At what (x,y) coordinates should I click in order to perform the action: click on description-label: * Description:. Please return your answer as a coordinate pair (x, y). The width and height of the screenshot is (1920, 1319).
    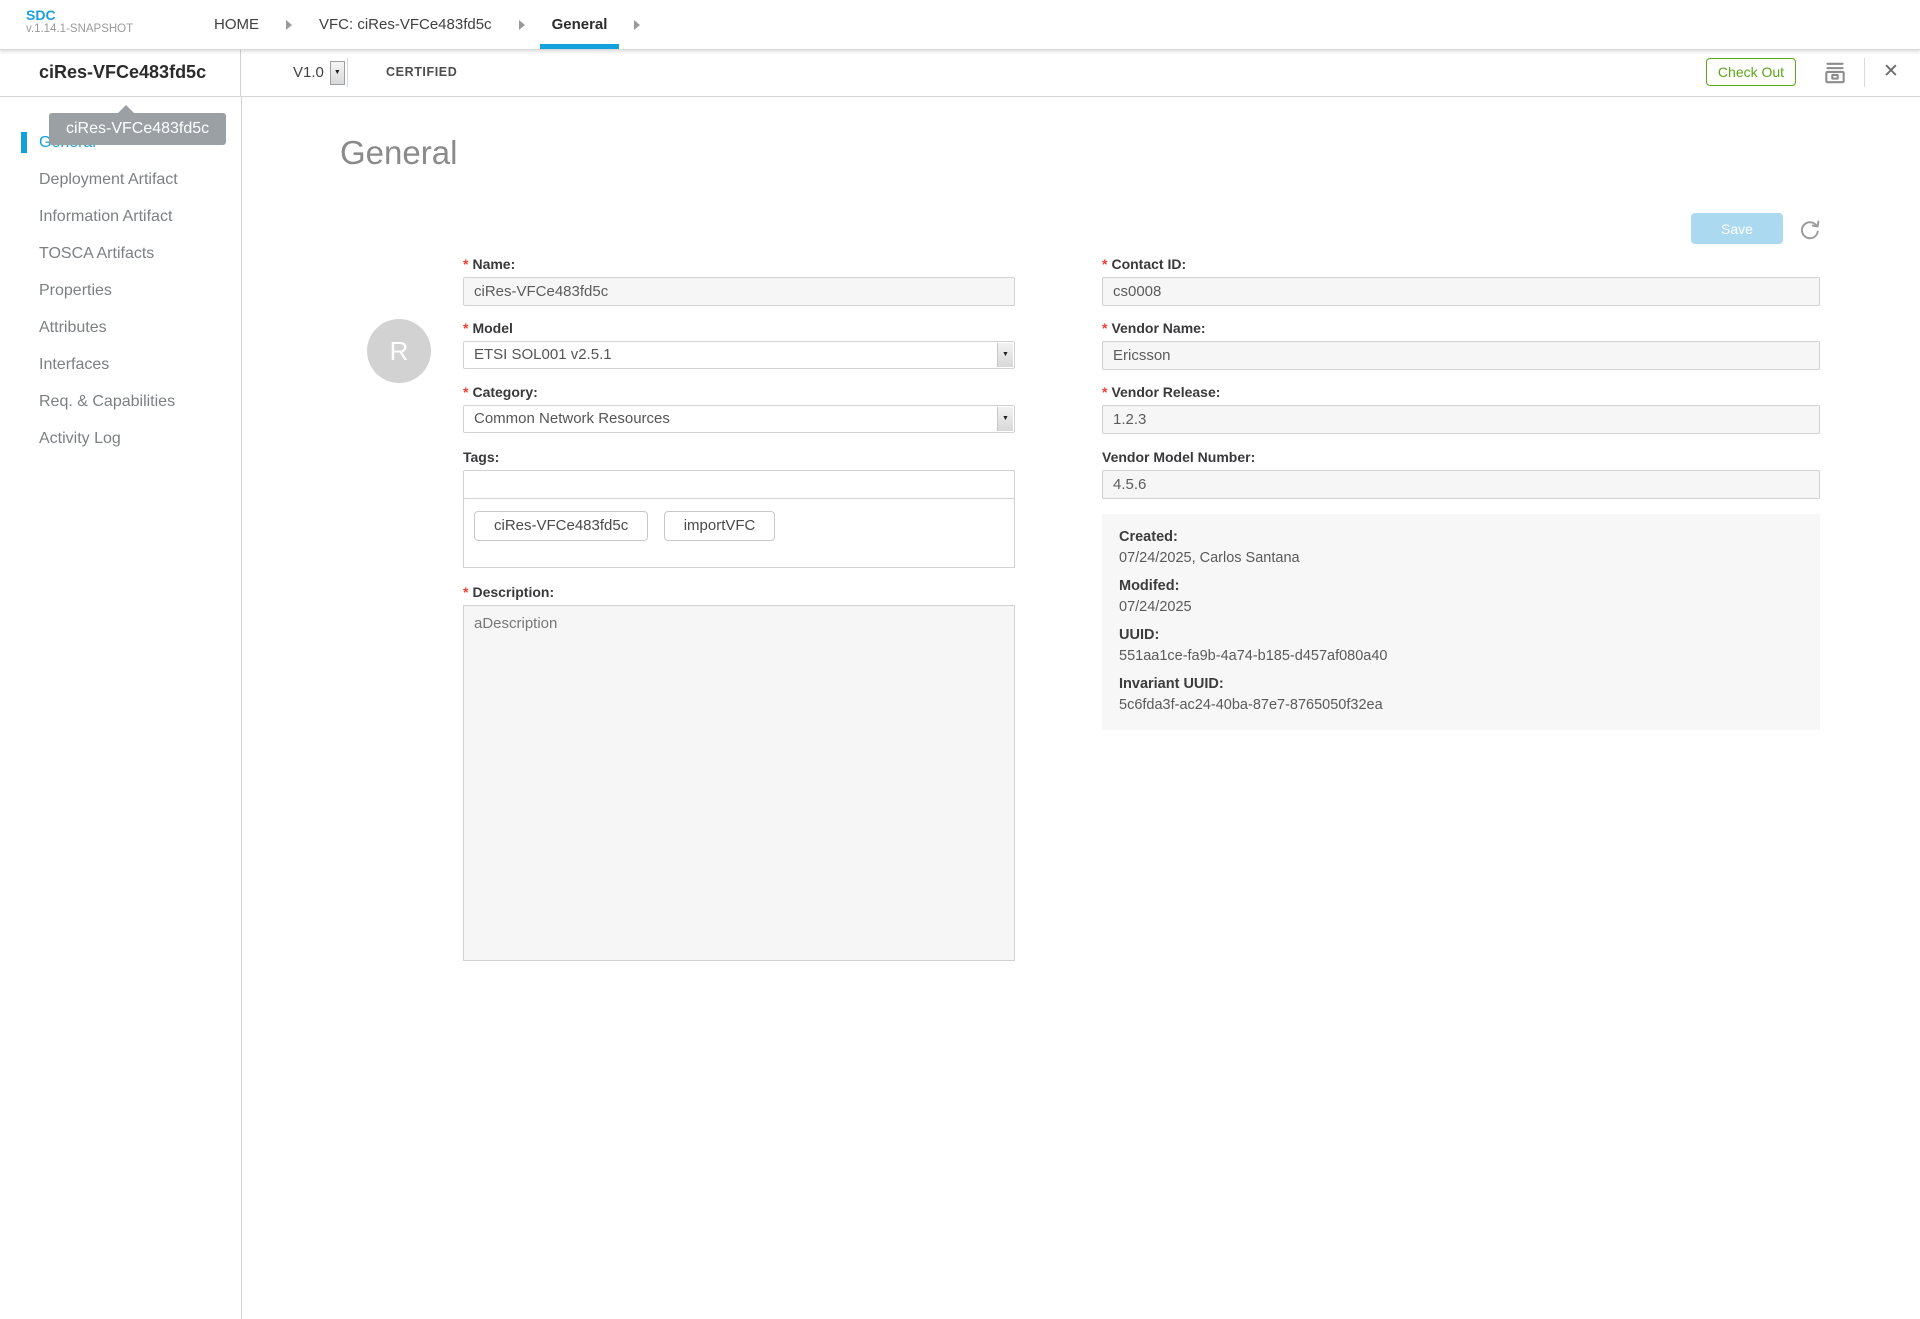
    Looking at the image, I should click on (509, 592).